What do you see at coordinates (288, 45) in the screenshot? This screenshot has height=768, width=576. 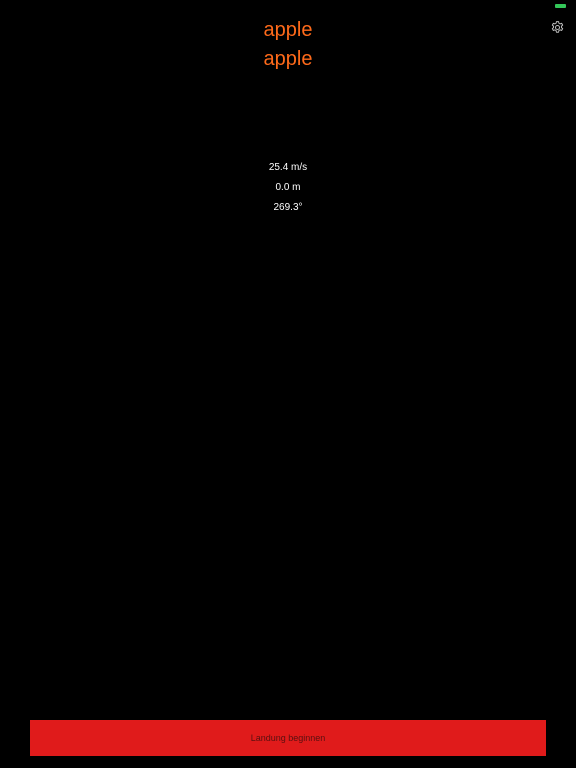 I see `title-block: apple apple` at bounding box center [288, 45].